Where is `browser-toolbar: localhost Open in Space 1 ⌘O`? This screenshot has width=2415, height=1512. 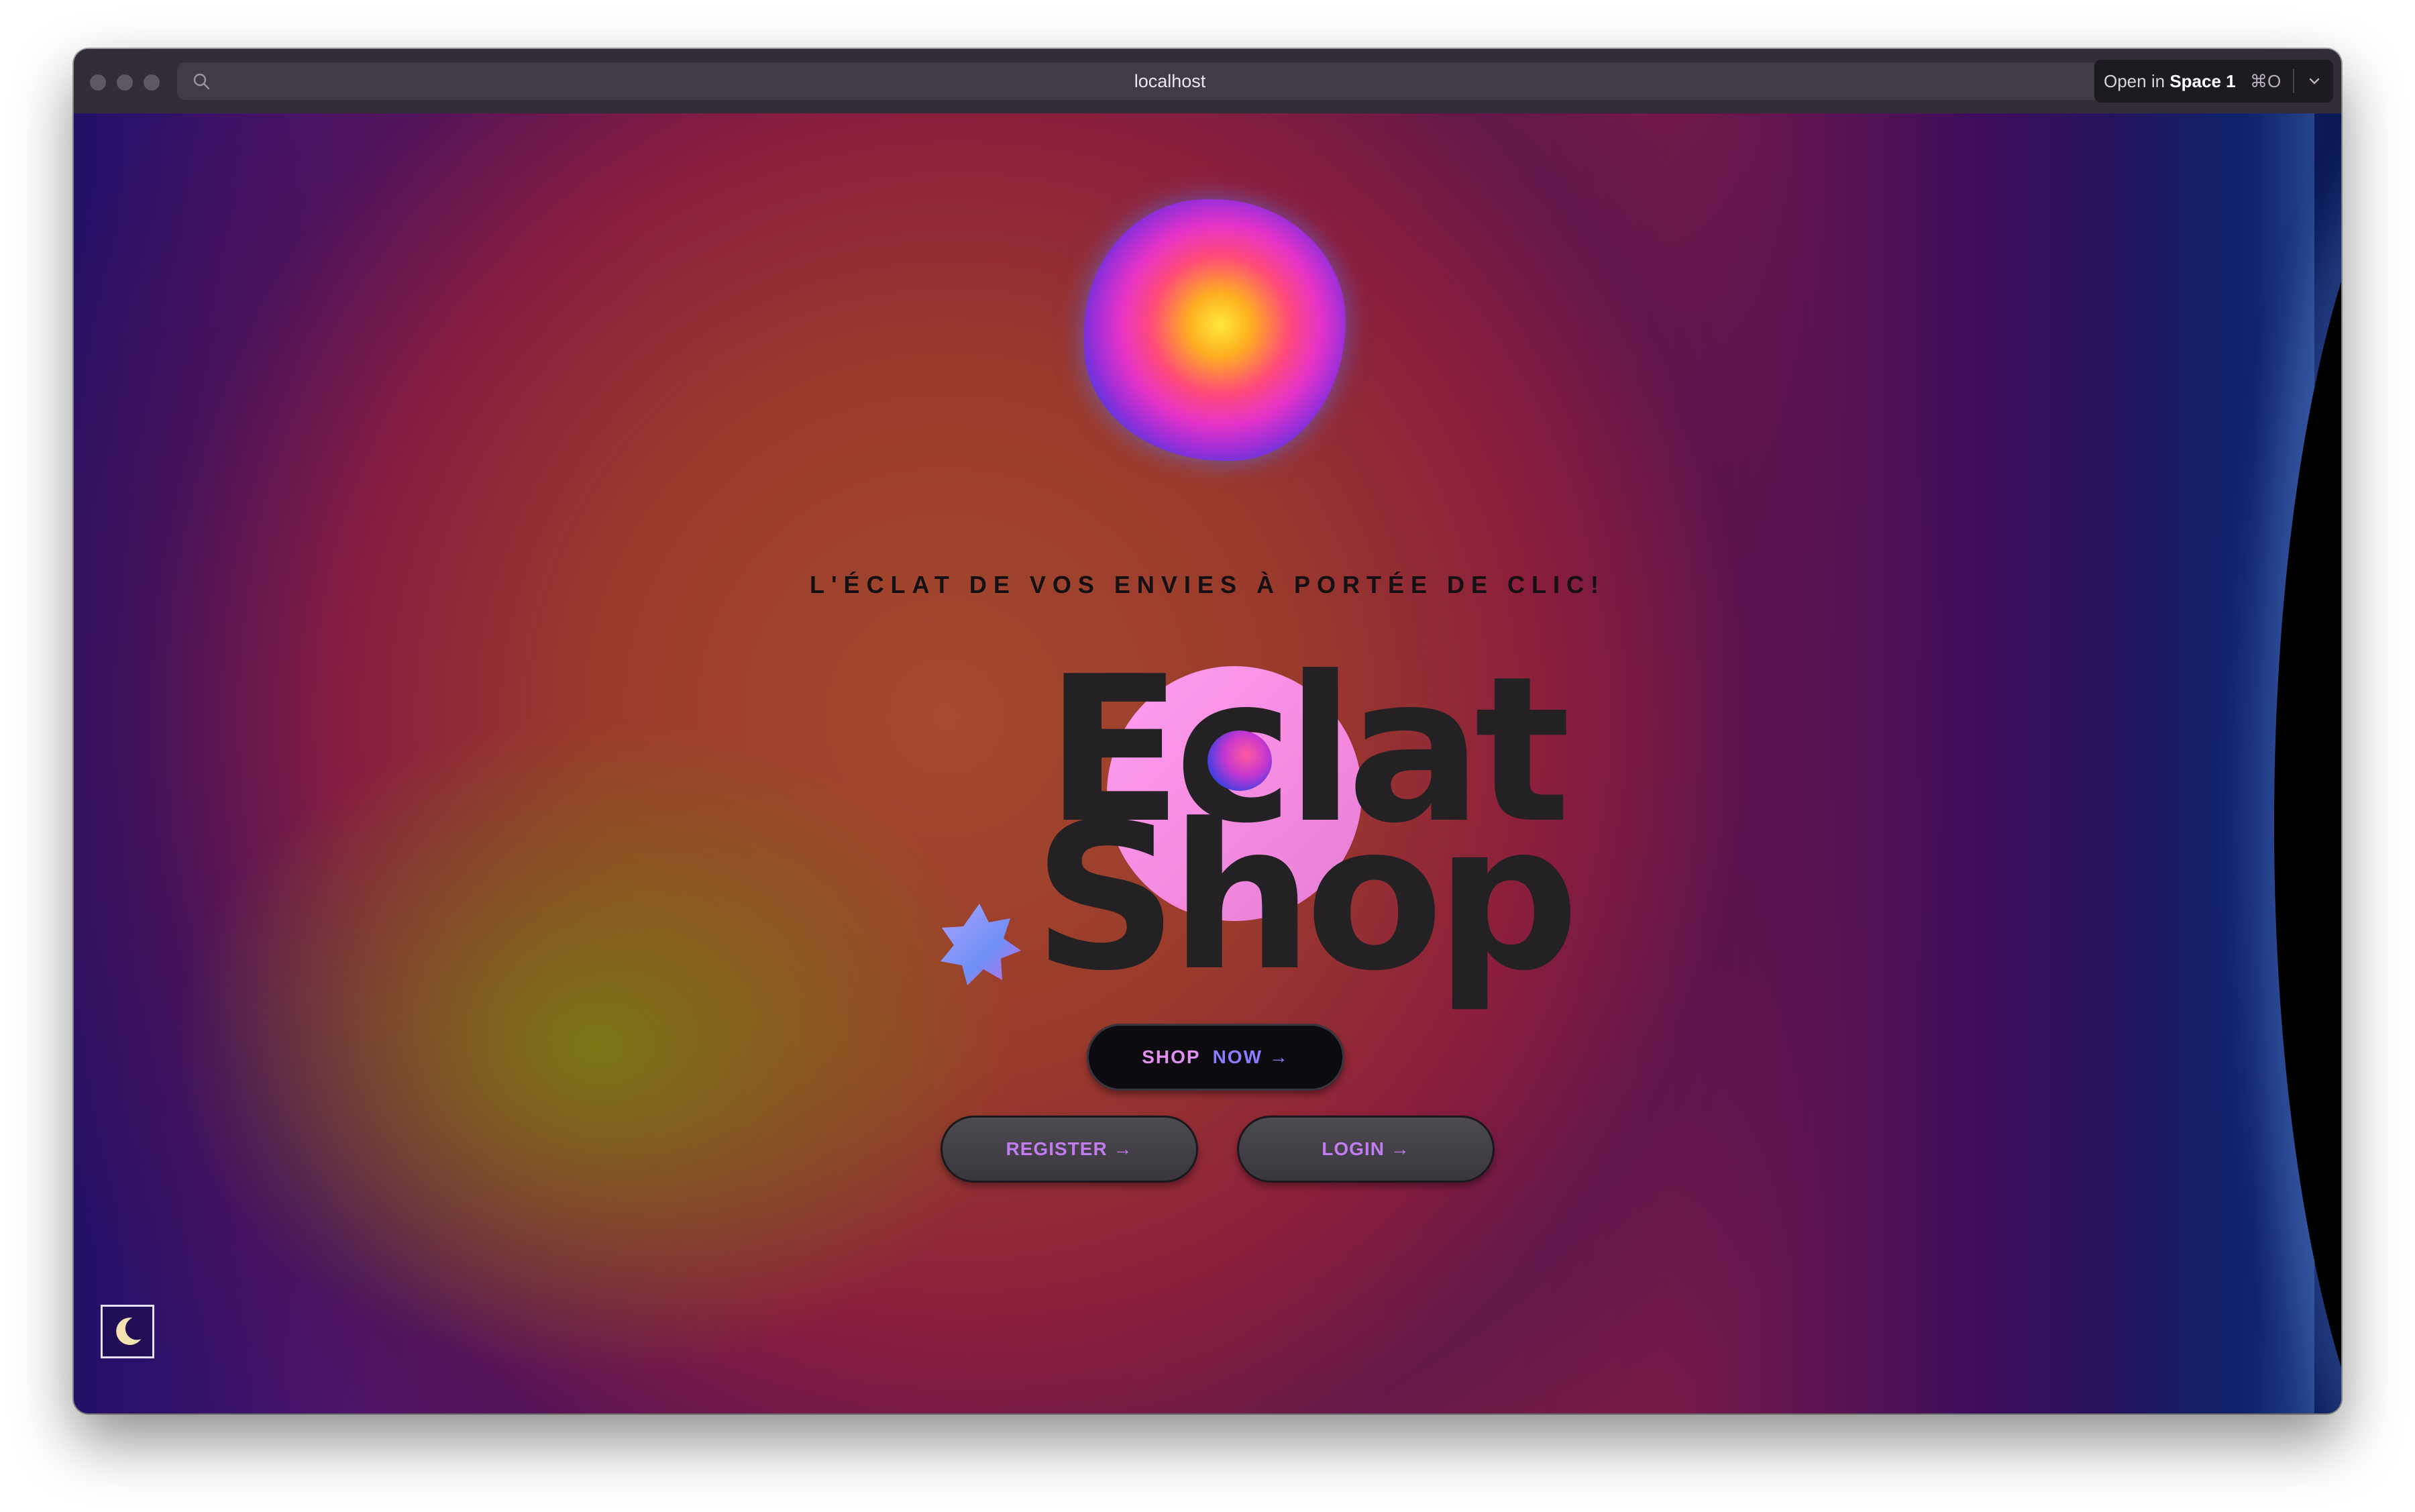
browser-toolbar: localhost Open in Space 1 ⌘O is located at coordinates (1207, 82).